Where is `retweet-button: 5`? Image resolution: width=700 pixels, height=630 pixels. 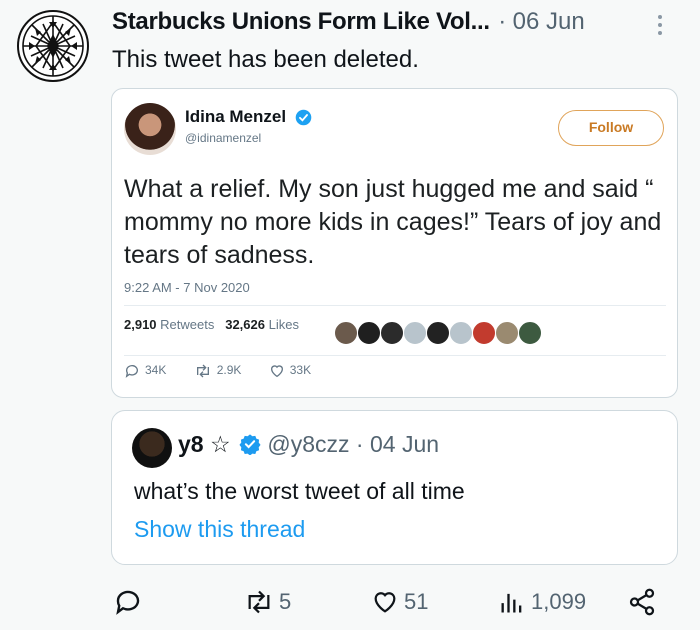
retweet-button: 5 is located at coordinates (267, 602).